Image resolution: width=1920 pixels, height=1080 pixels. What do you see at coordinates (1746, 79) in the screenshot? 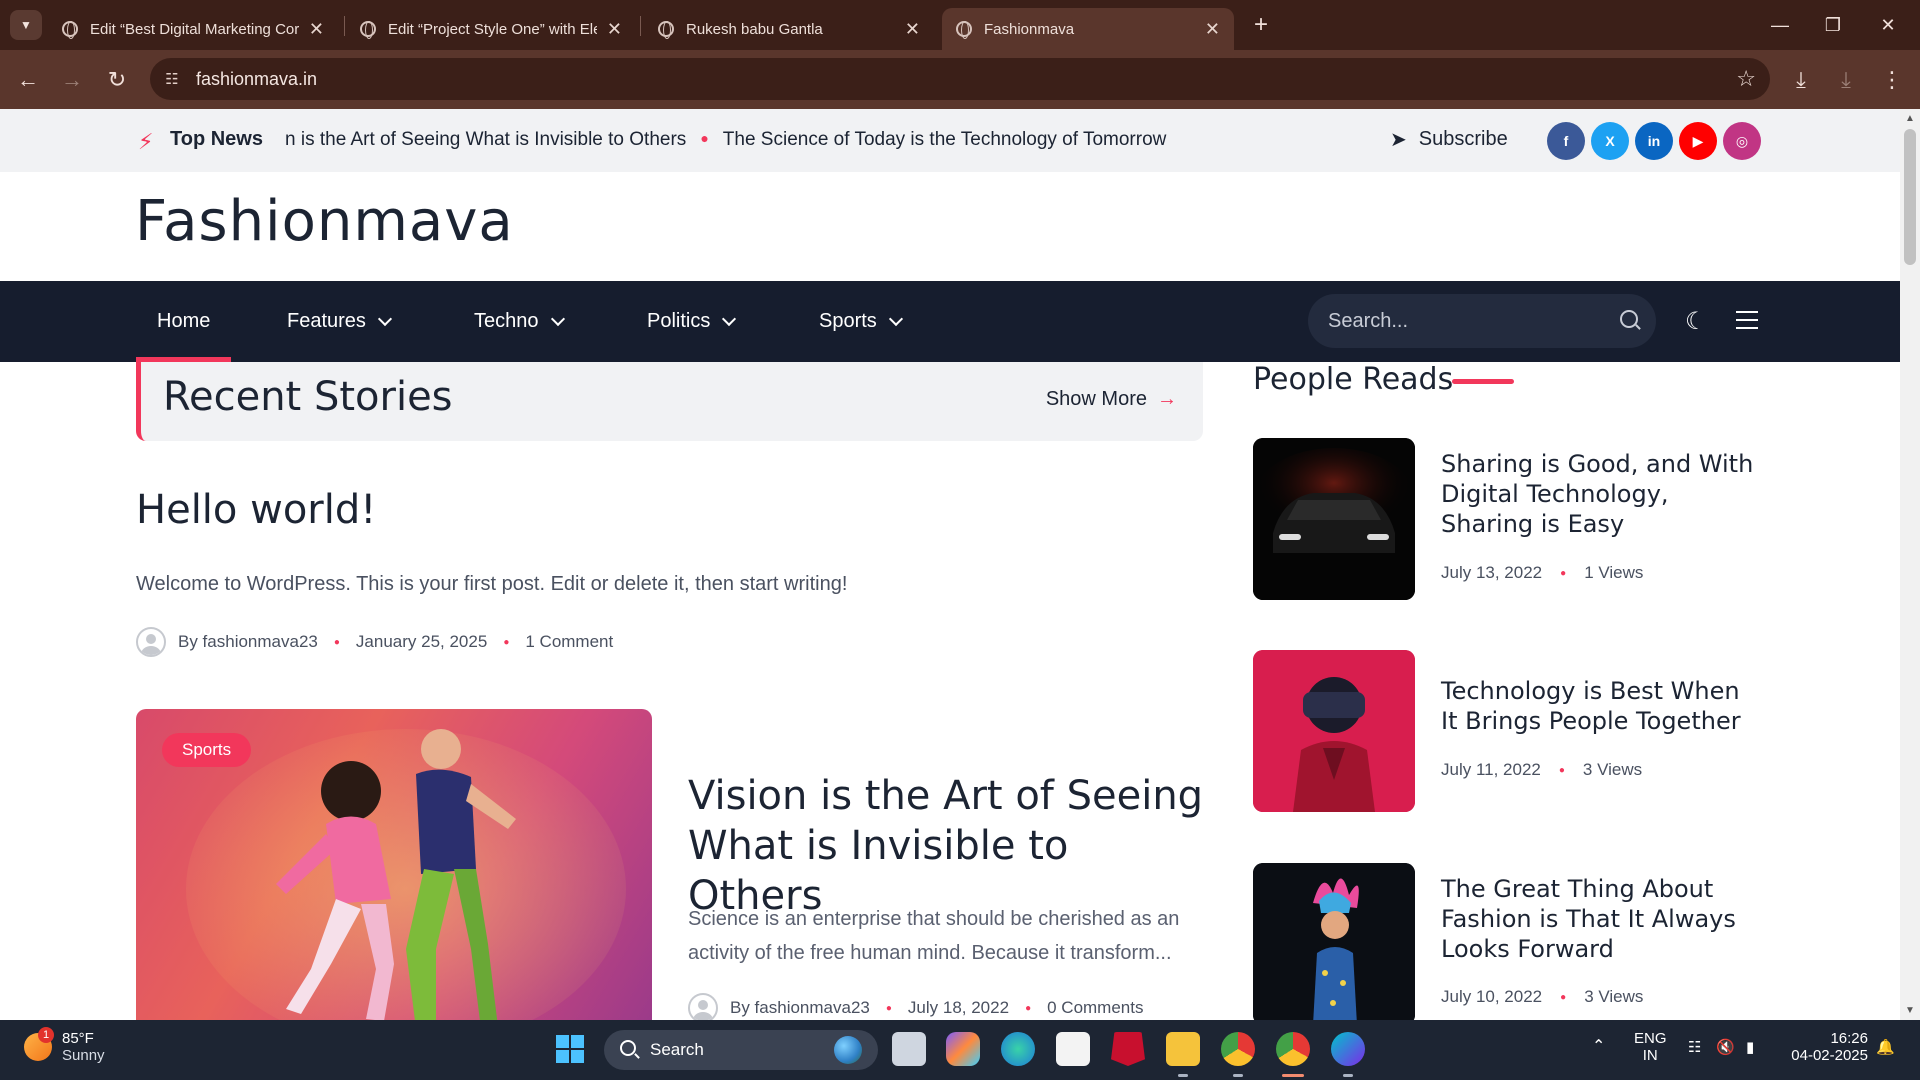
I see `bookmark-star-icon: ☆` at bounding box center [1746, 79].